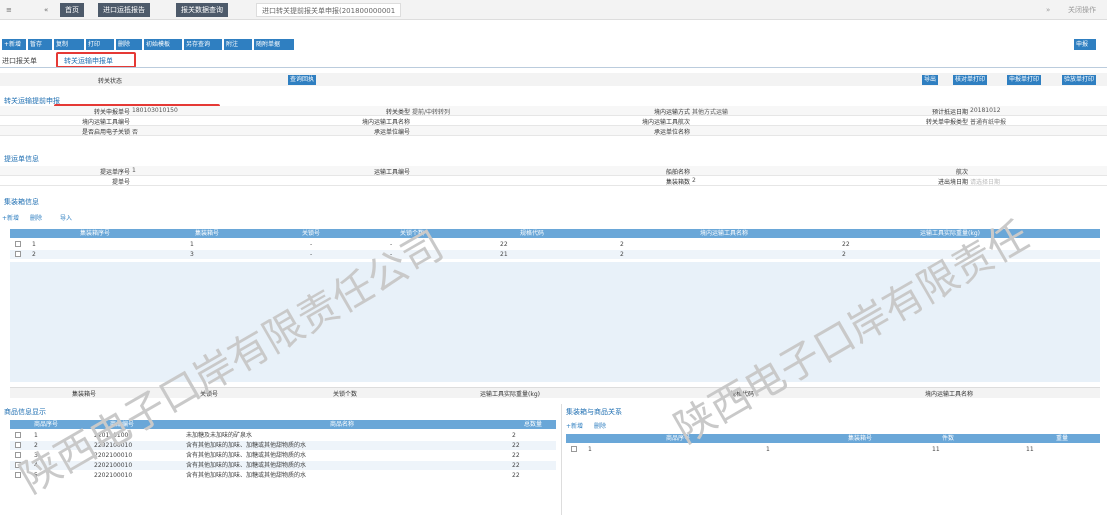  Describe the element at coordinates (100, 44) in the screenshot. I see `print-button: 打印` at that location.